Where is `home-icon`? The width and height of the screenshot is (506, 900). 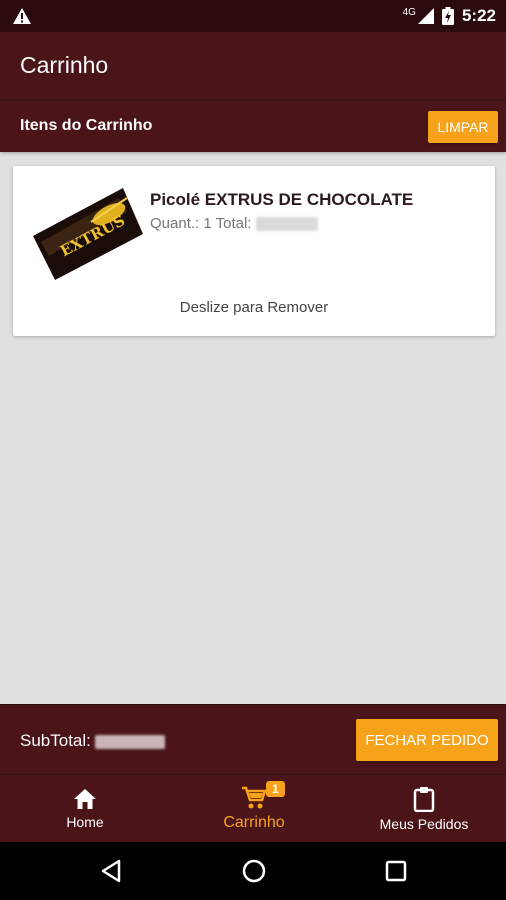 home-icon is located at coordinates (85, 799).